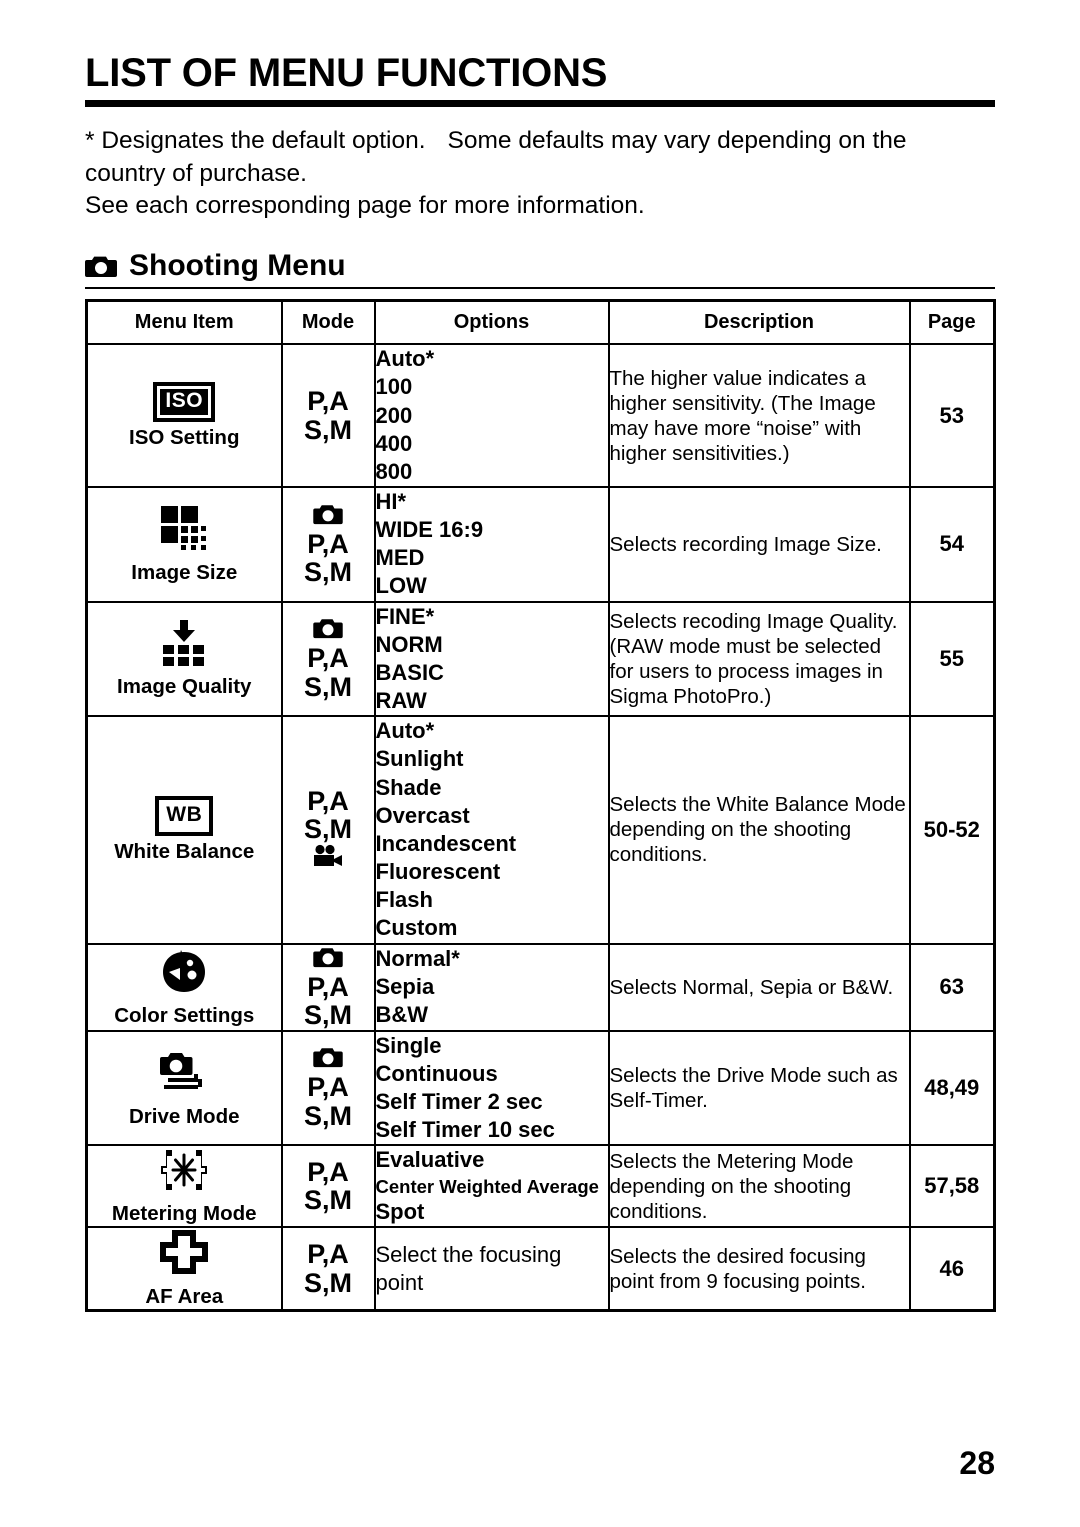 This screenshot has width=1080, height=1527. Describe the element at coordinates (394, 471) in the screenshot. I see `option-item: 800` at that location.